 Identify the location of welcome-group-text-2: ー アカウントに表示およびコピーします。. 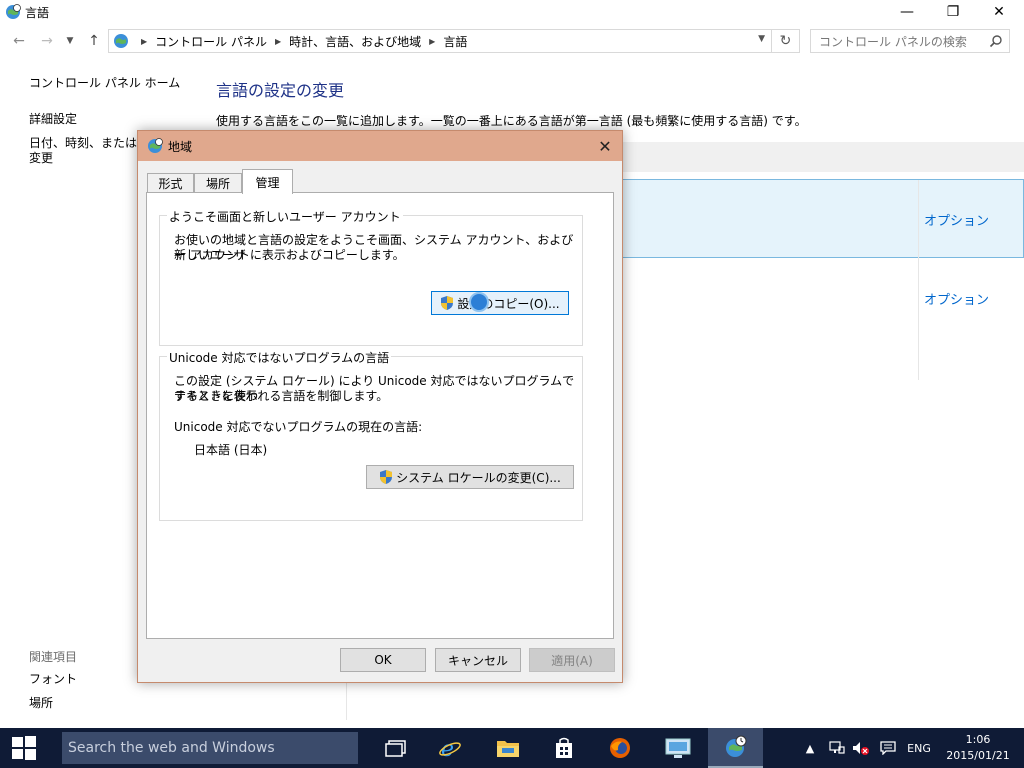
(289, 255).